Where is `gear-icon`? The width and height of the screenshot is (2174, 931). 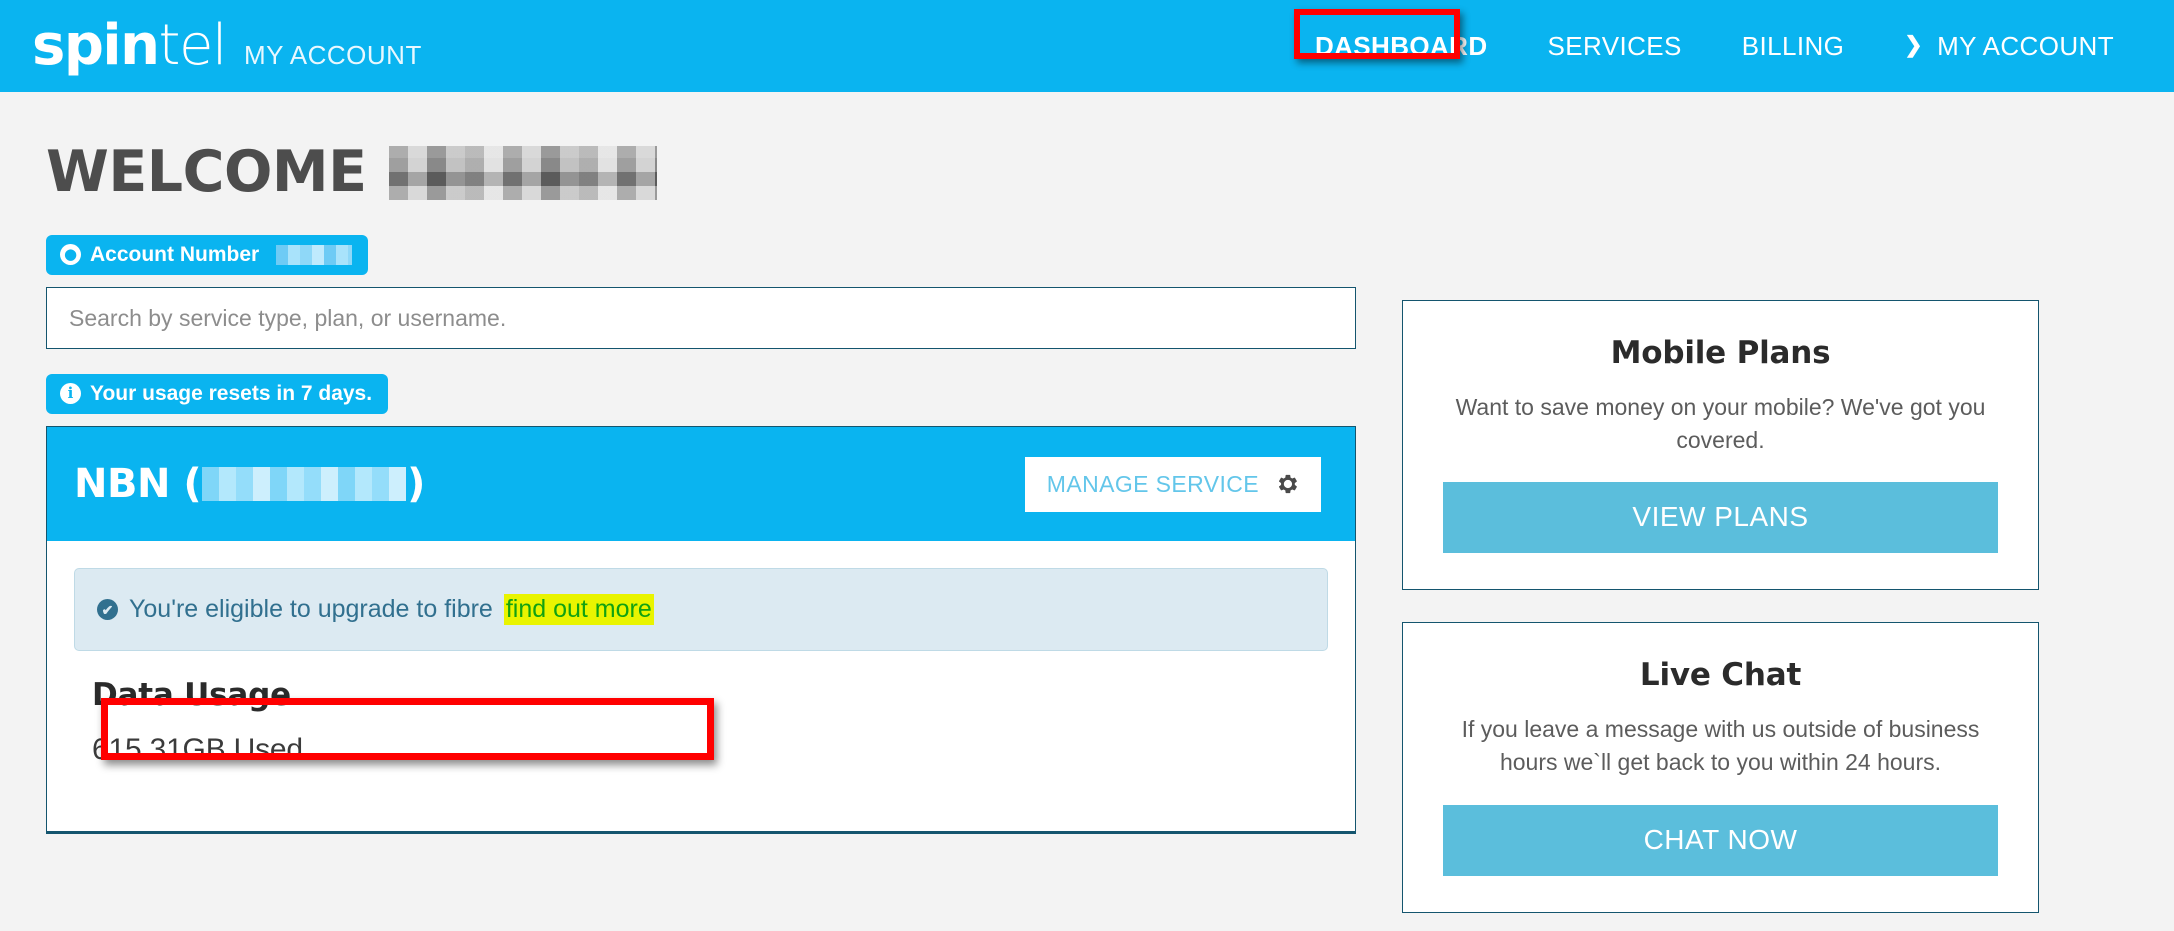 gear-icon is located at coordinates (1288, 484).